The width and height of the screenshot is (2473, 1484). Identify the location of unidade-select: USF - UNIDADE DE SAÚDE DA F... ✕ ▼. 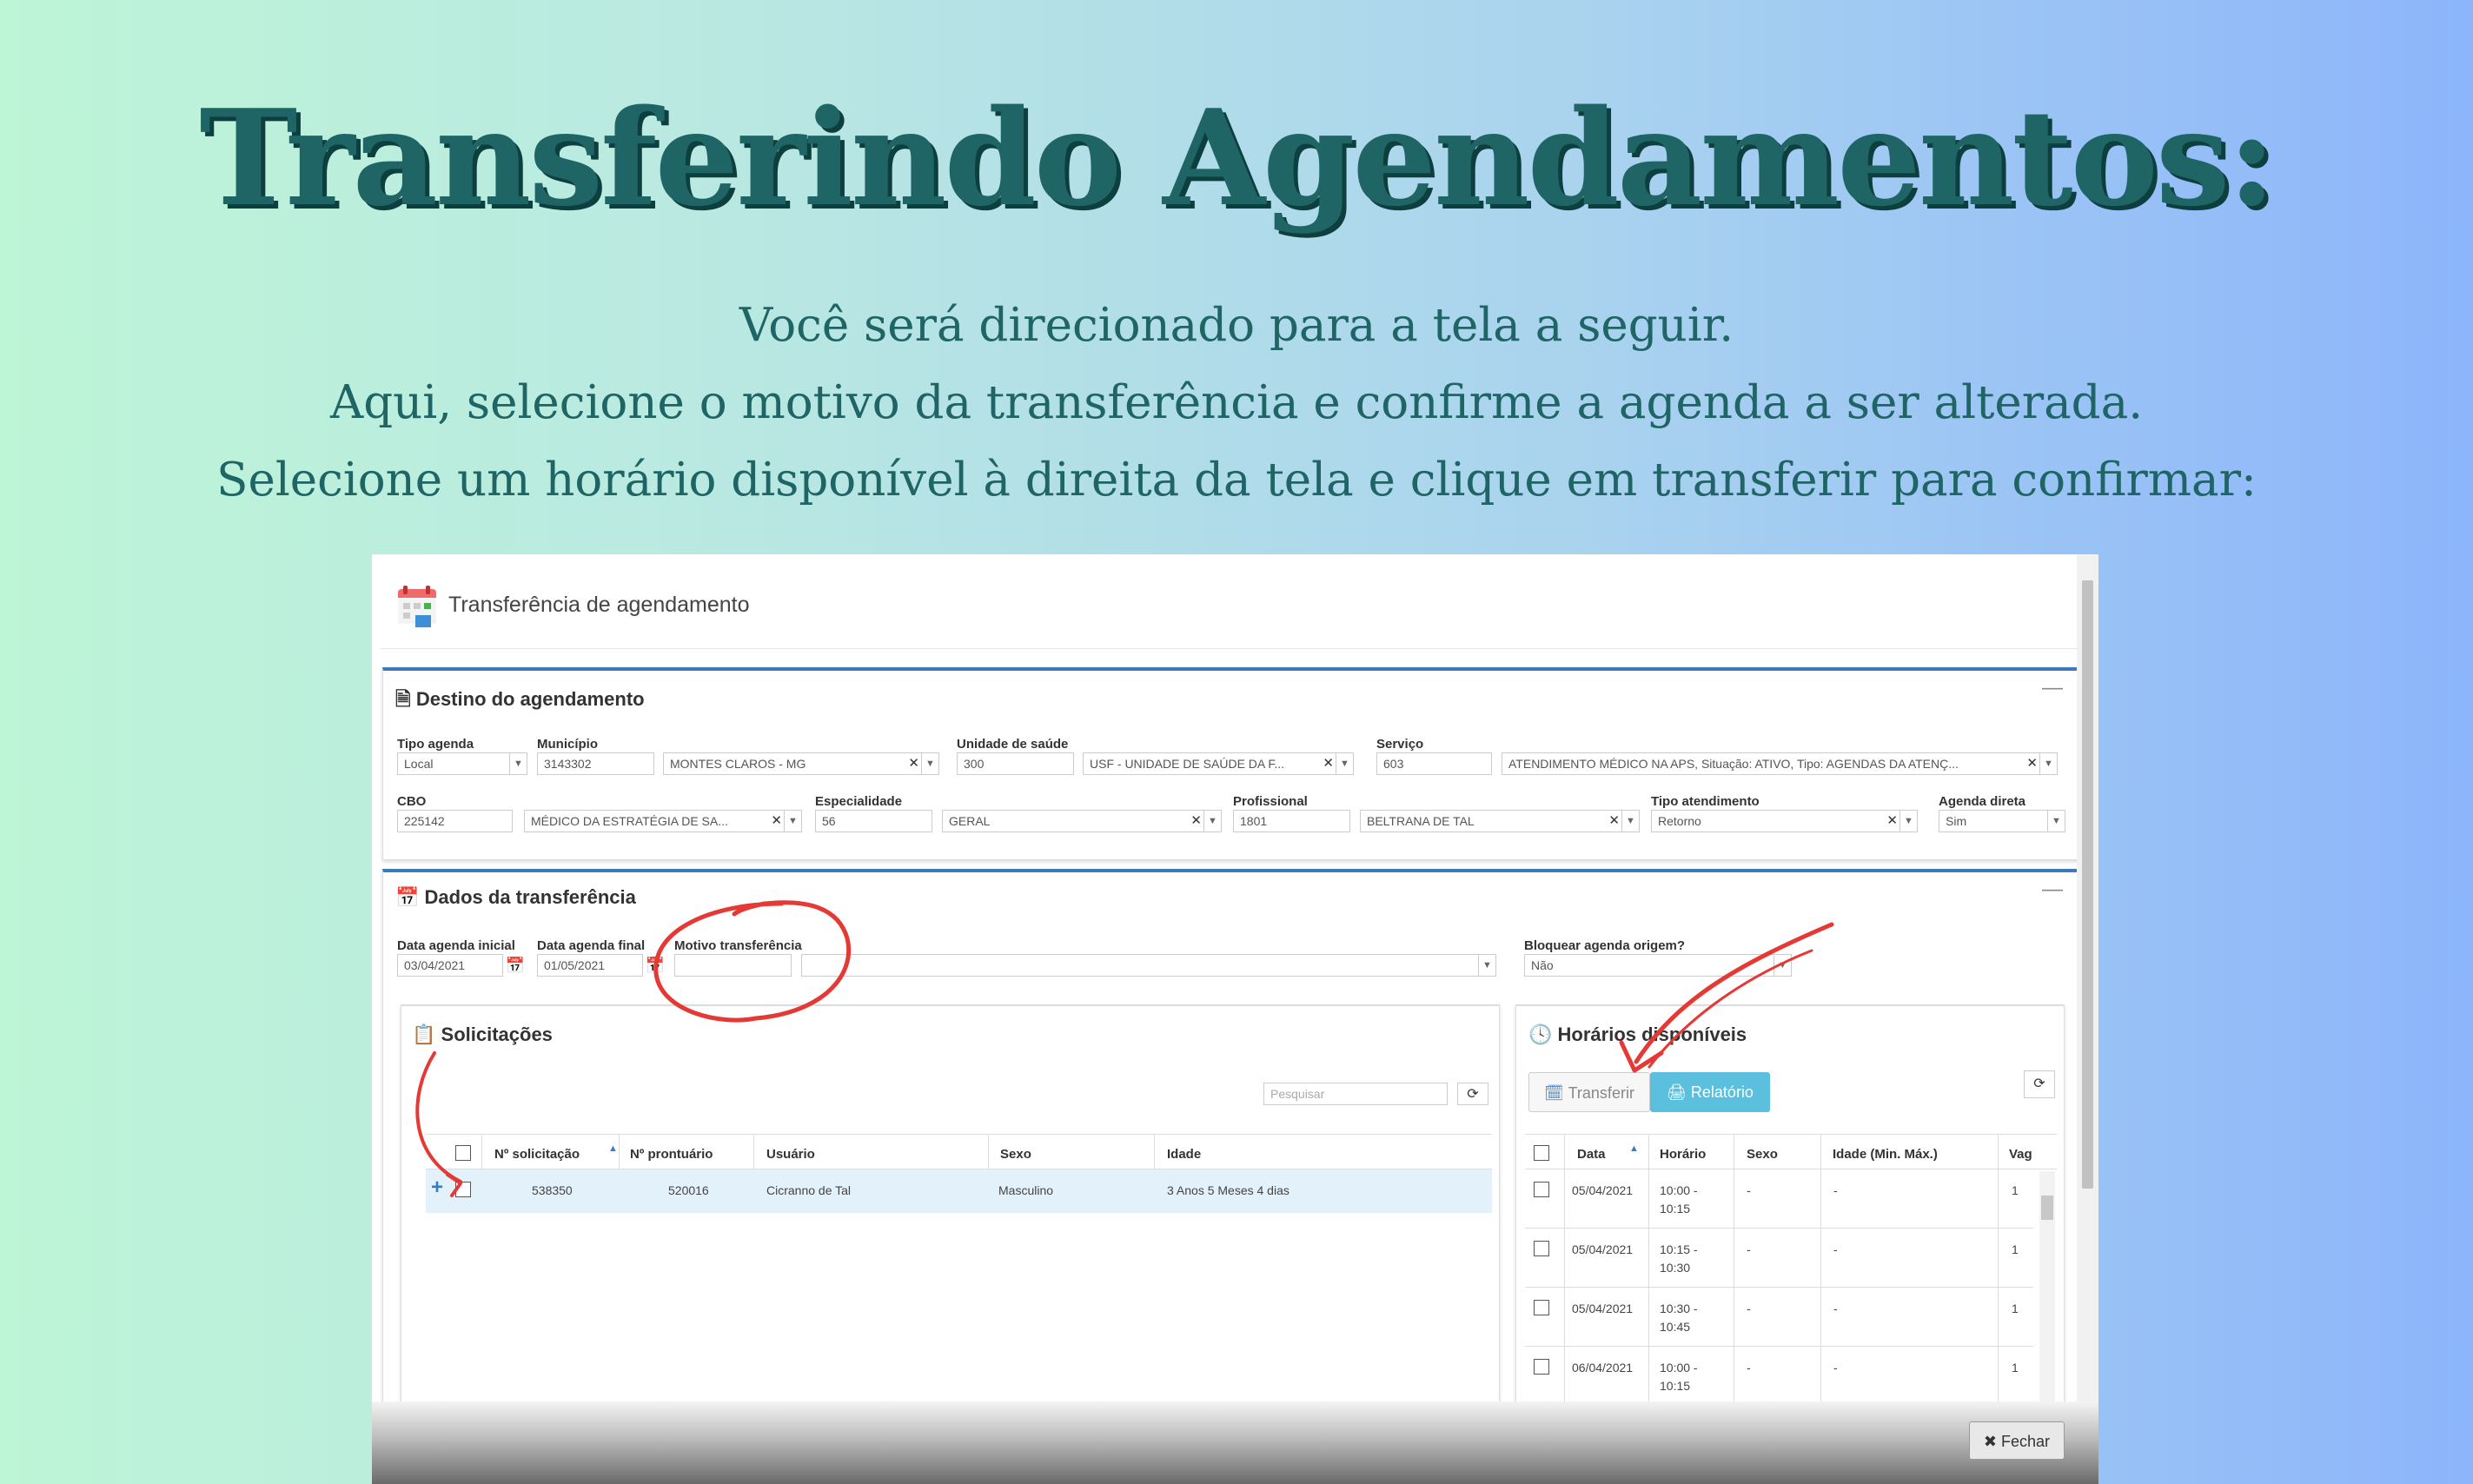
(1218, 763).